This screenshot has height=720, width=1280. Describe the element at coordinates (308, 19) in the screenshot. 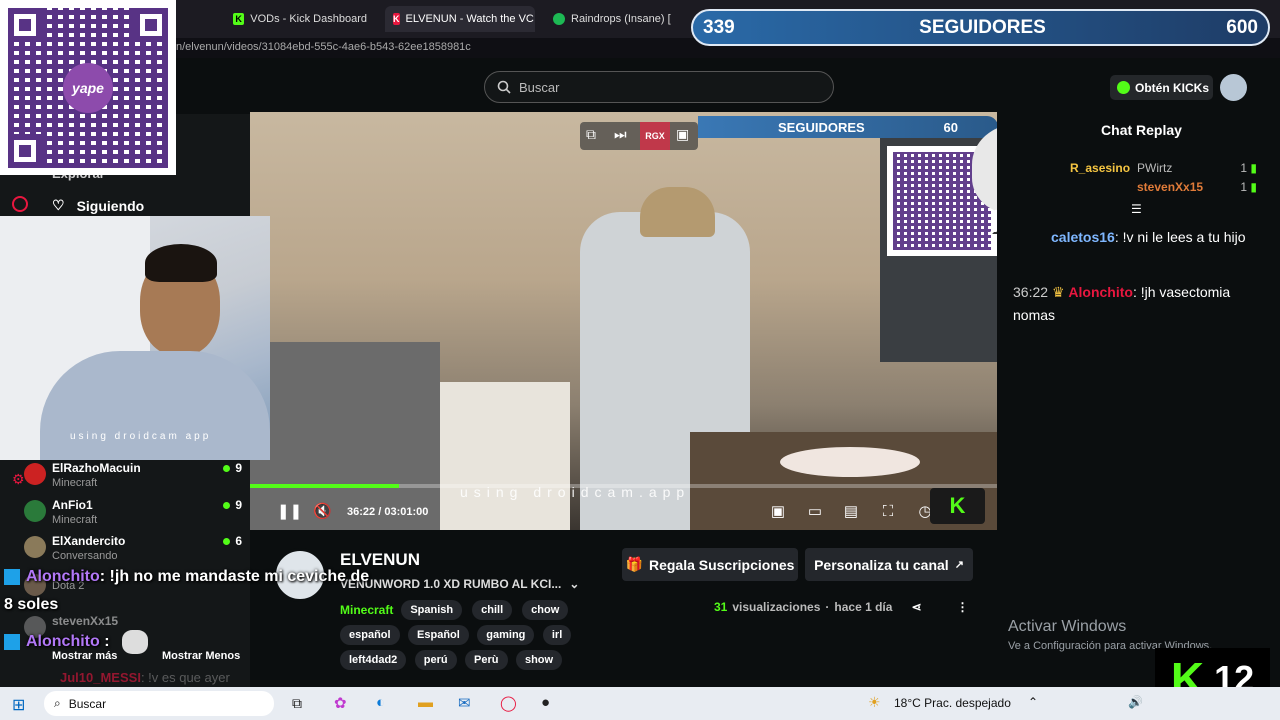

I see `tab-label: VODs - Kick Dashboard` at that location.